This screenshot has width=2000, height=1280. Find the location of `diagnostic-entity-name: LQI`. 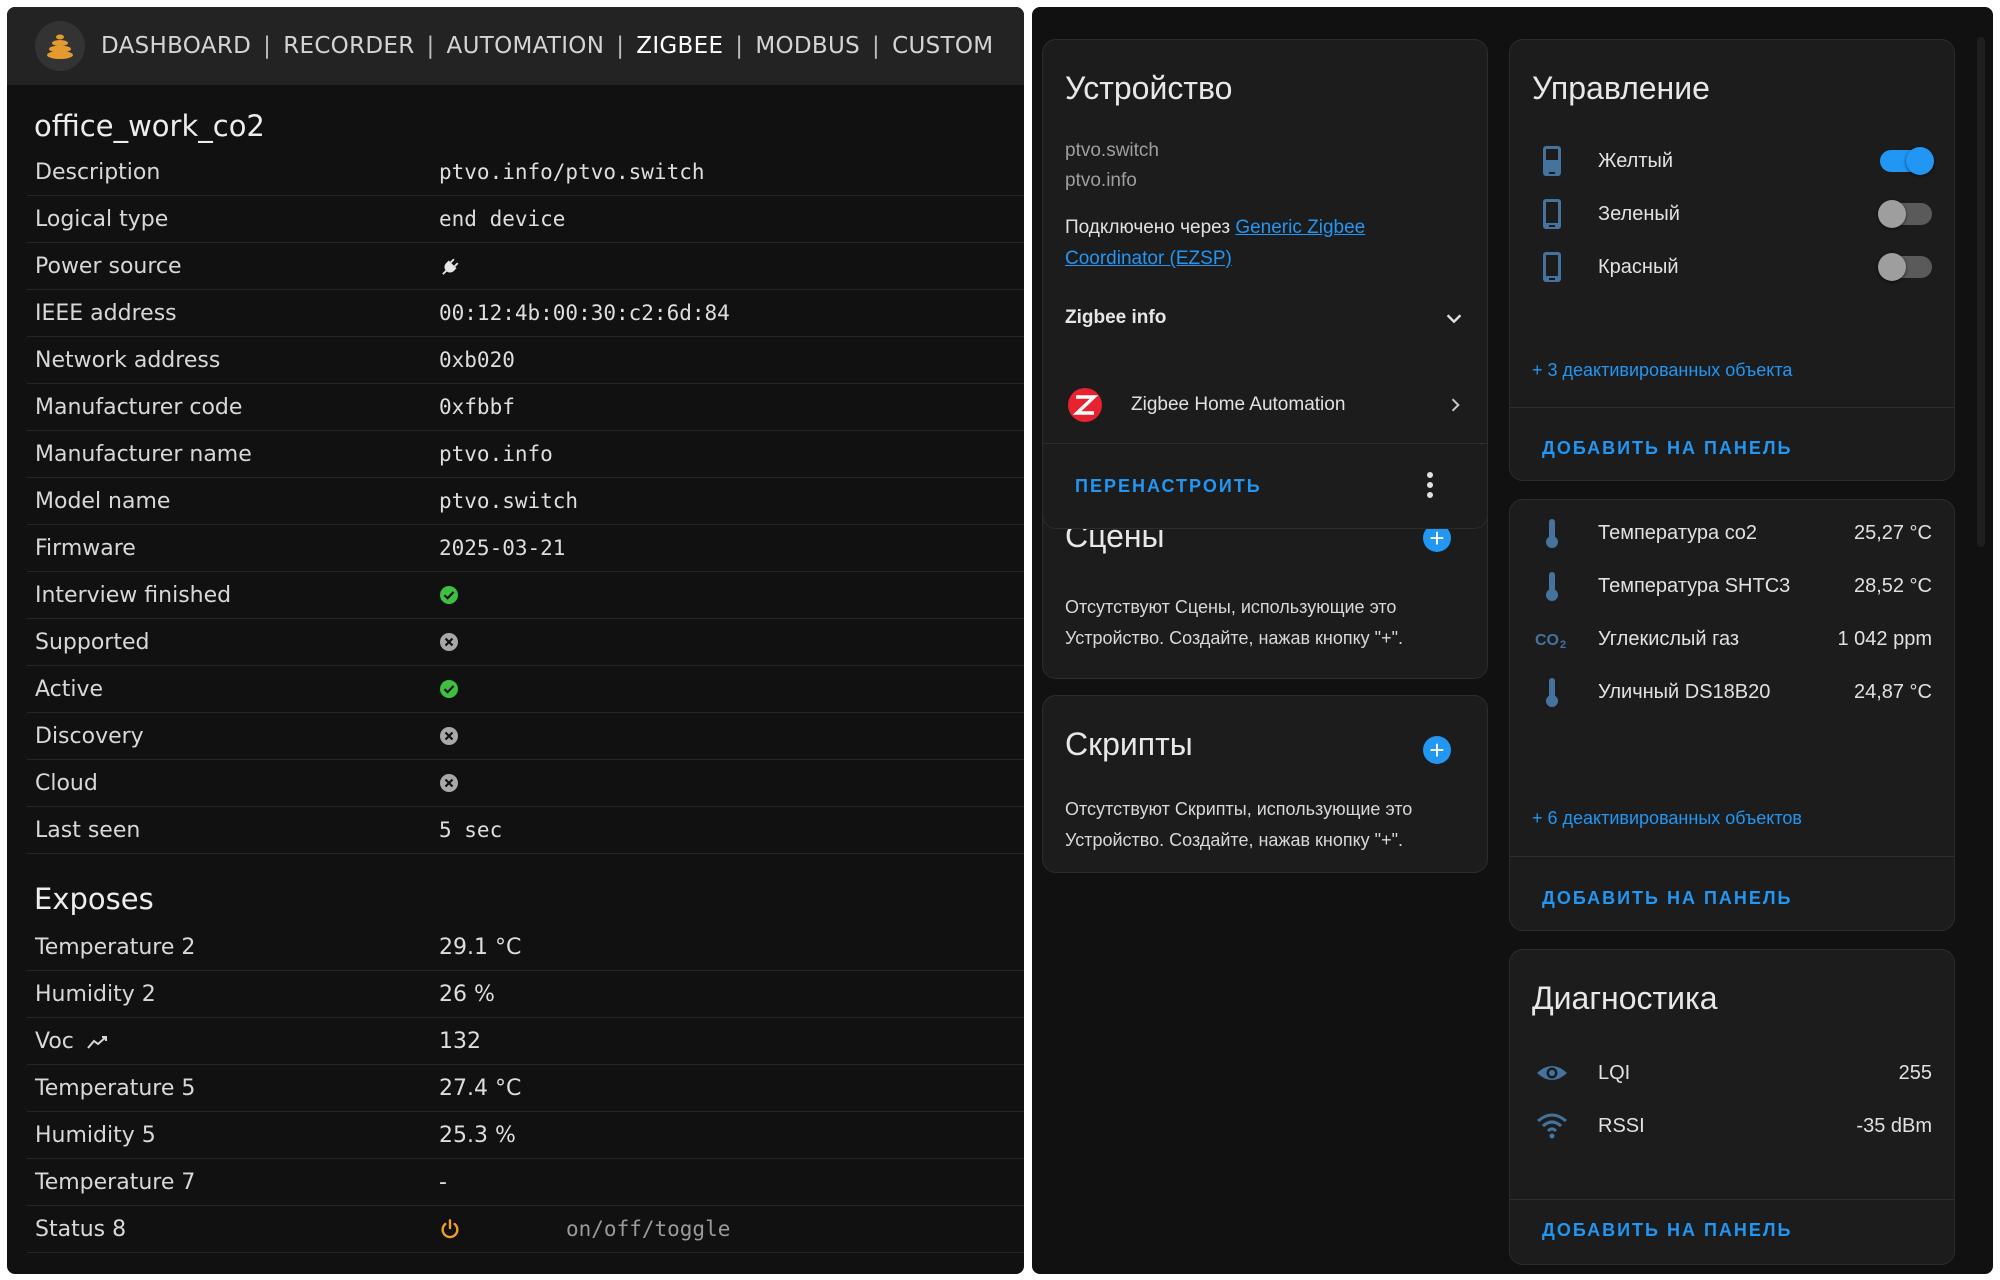

diagnostic-entity-name: LQI is located at coordinates (1614, 1072).